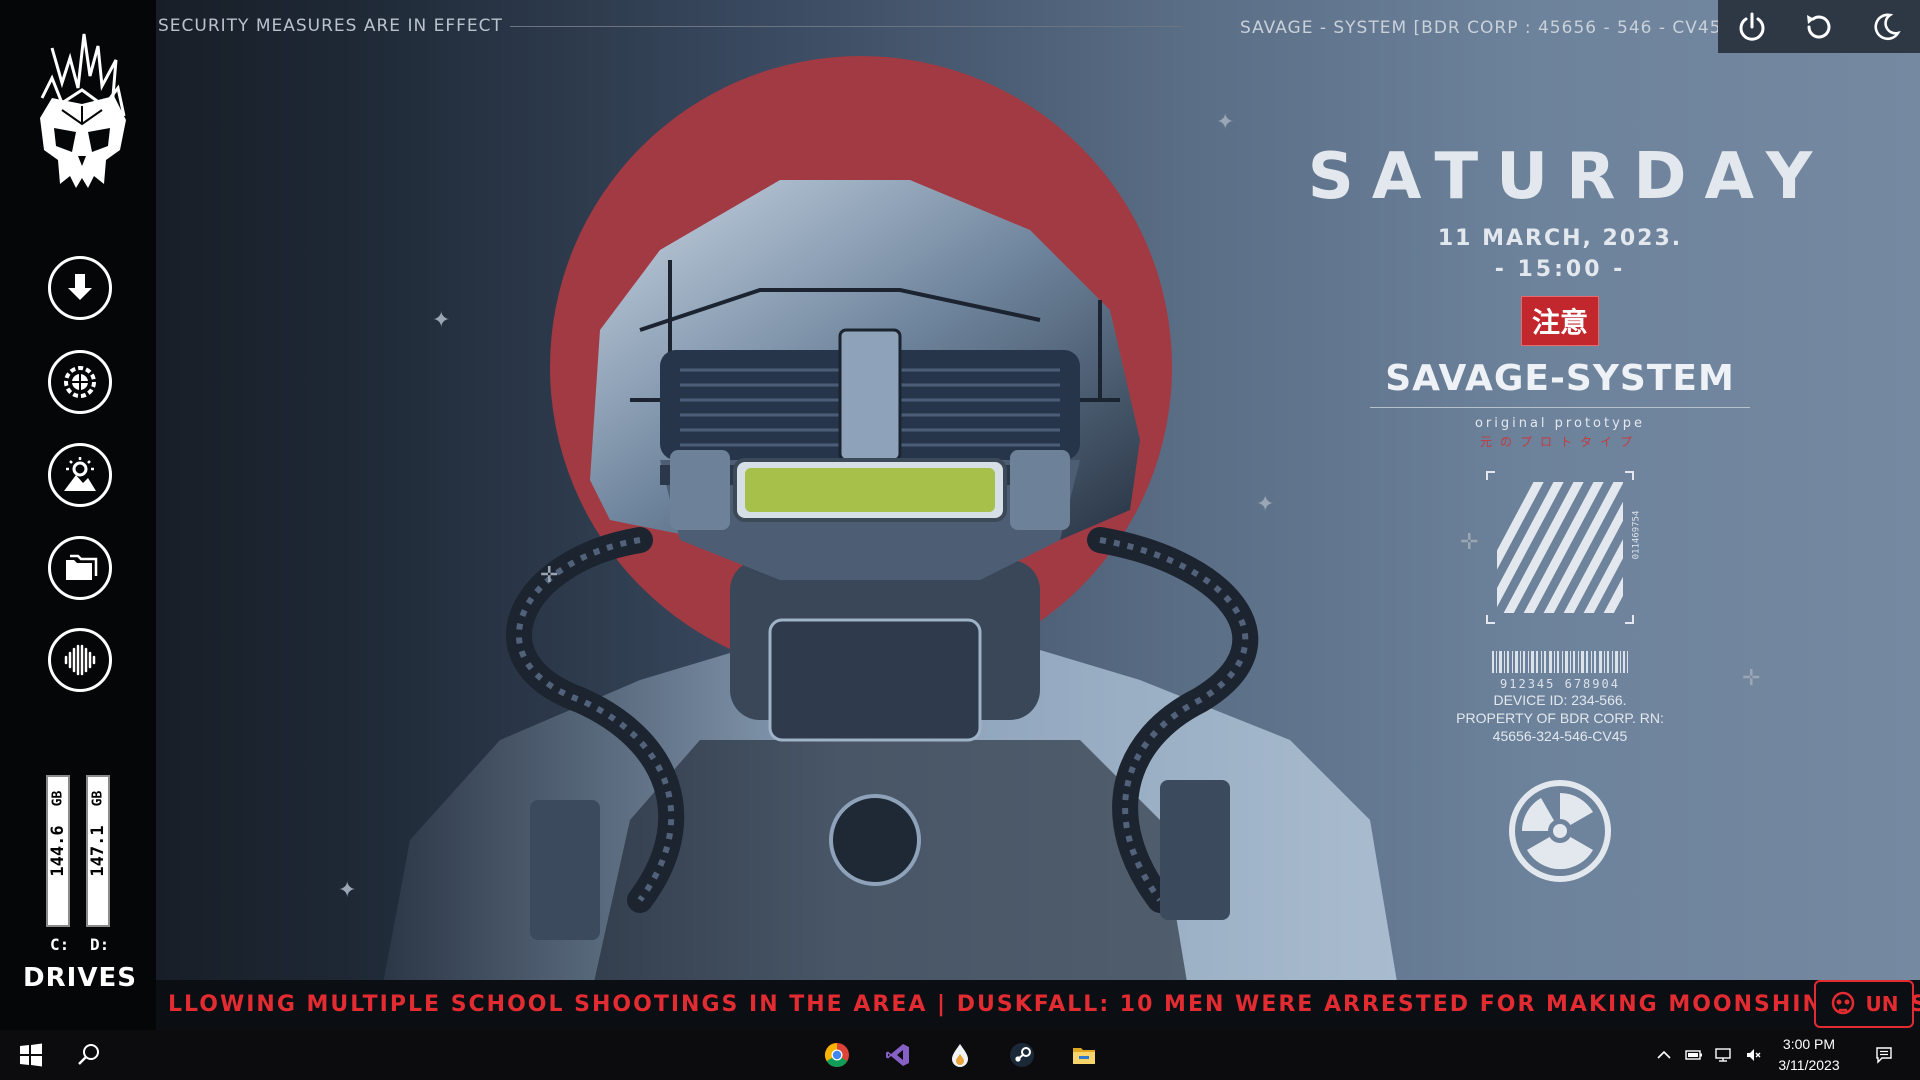 Image resolution: width=1920 pixels, height=1080 pixels. I want to click on chevron-up-icon, so click(1664, 1054).